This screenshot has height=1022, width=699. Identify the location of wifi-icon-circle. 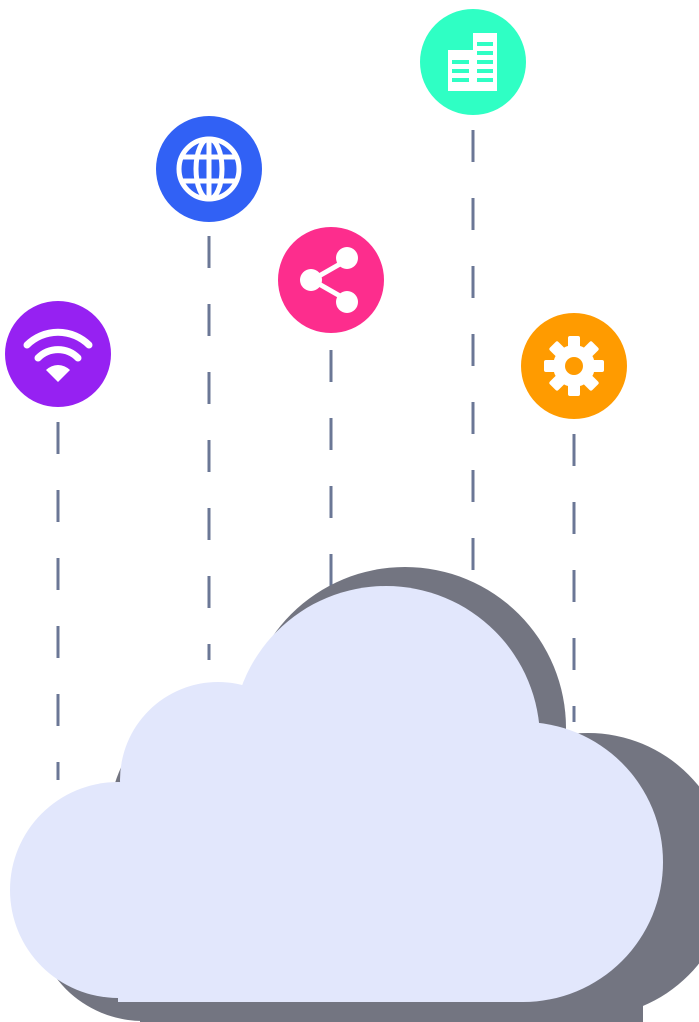
(58, 354).